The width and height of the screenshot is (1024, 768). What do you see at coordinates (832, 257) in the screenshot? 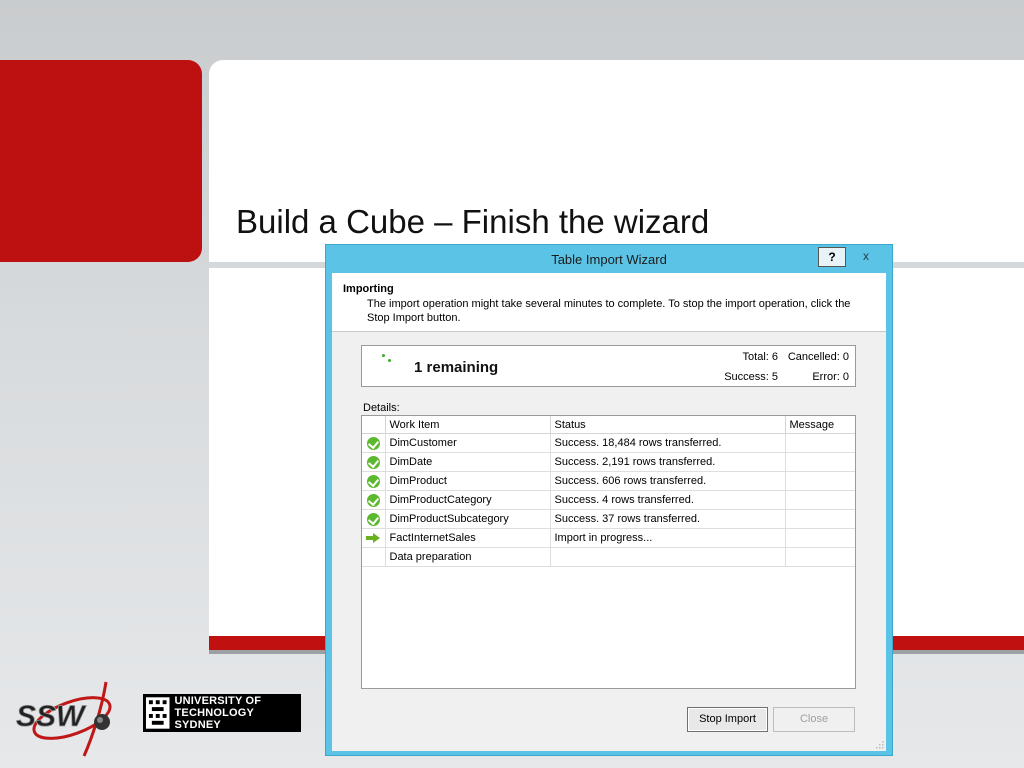
I see `help-button: ?` at bounding box center [832, 257].